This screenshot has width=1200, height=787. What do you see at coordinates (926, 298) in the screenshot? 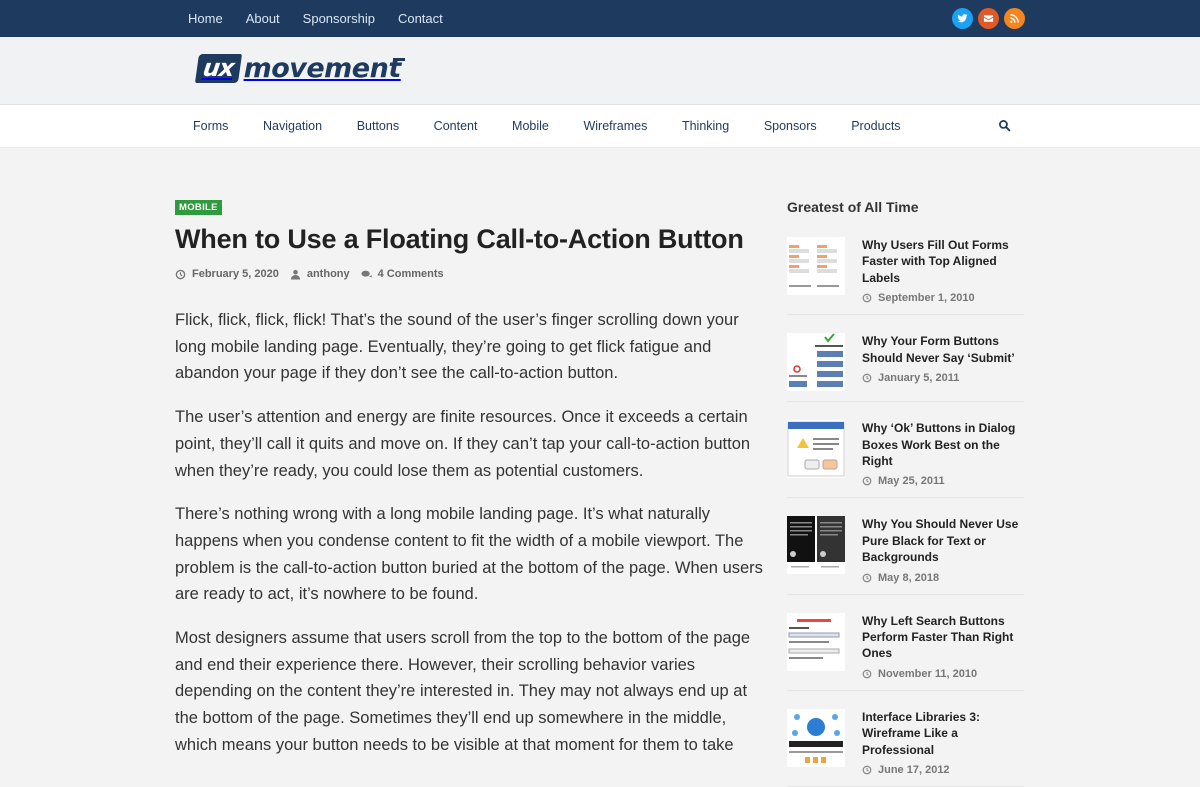
I see `post-date-text: September 1, 2010` at bounding box center [926, 298].